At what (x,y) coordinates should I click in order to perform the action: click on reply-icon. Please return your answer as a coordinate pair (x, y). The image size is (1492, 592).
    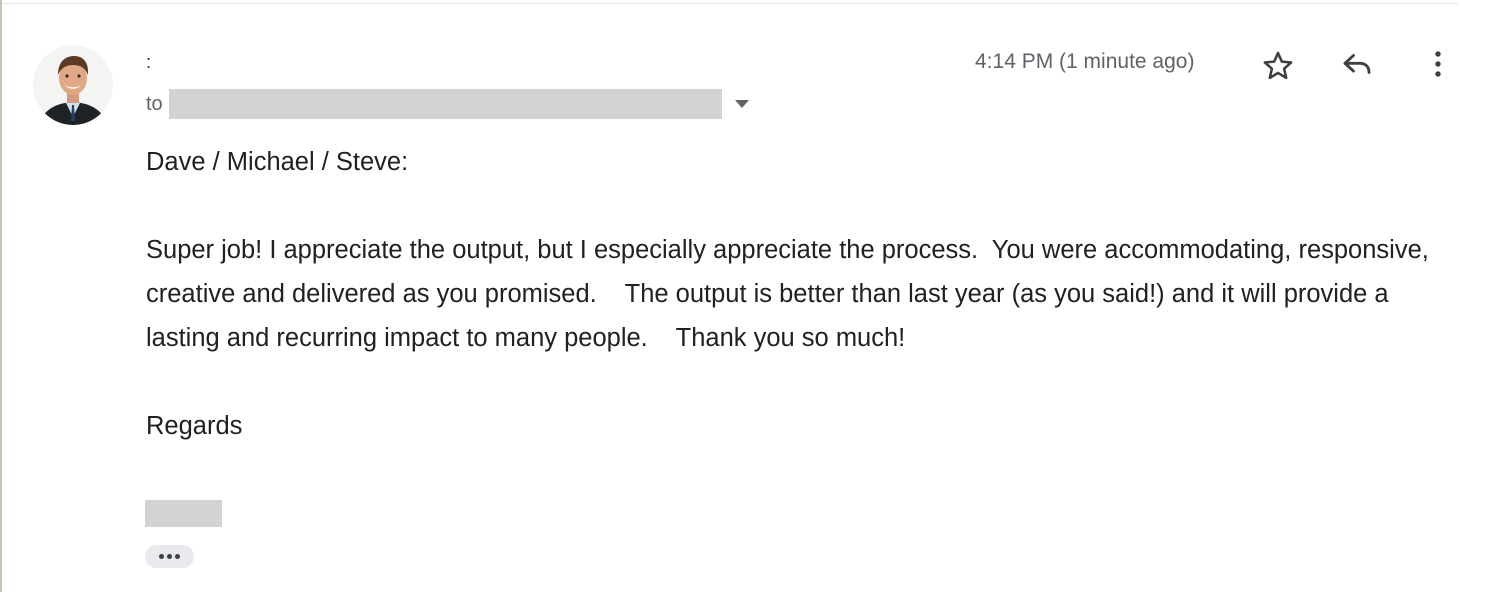
    Looking at the image, I should click on (1357, 64).